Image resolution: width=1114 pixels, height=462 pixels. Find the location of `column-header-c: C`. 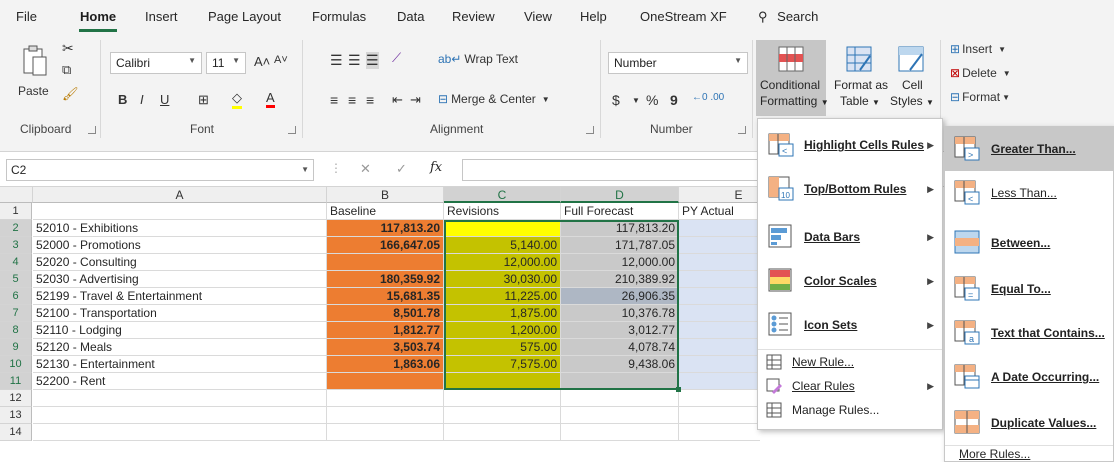

column-header-c: C is located at coordinates (502, 195).